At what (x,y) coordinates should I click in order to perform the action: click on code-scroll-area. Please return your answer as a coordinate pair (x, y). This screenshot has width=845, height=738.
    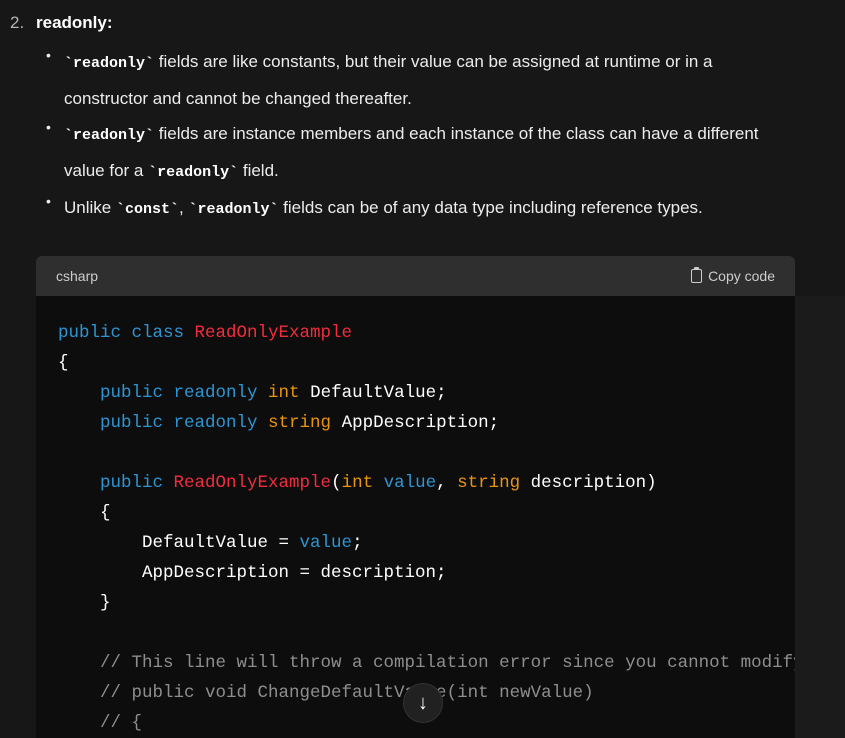
    Looking at the image, I should click on (820, 517).